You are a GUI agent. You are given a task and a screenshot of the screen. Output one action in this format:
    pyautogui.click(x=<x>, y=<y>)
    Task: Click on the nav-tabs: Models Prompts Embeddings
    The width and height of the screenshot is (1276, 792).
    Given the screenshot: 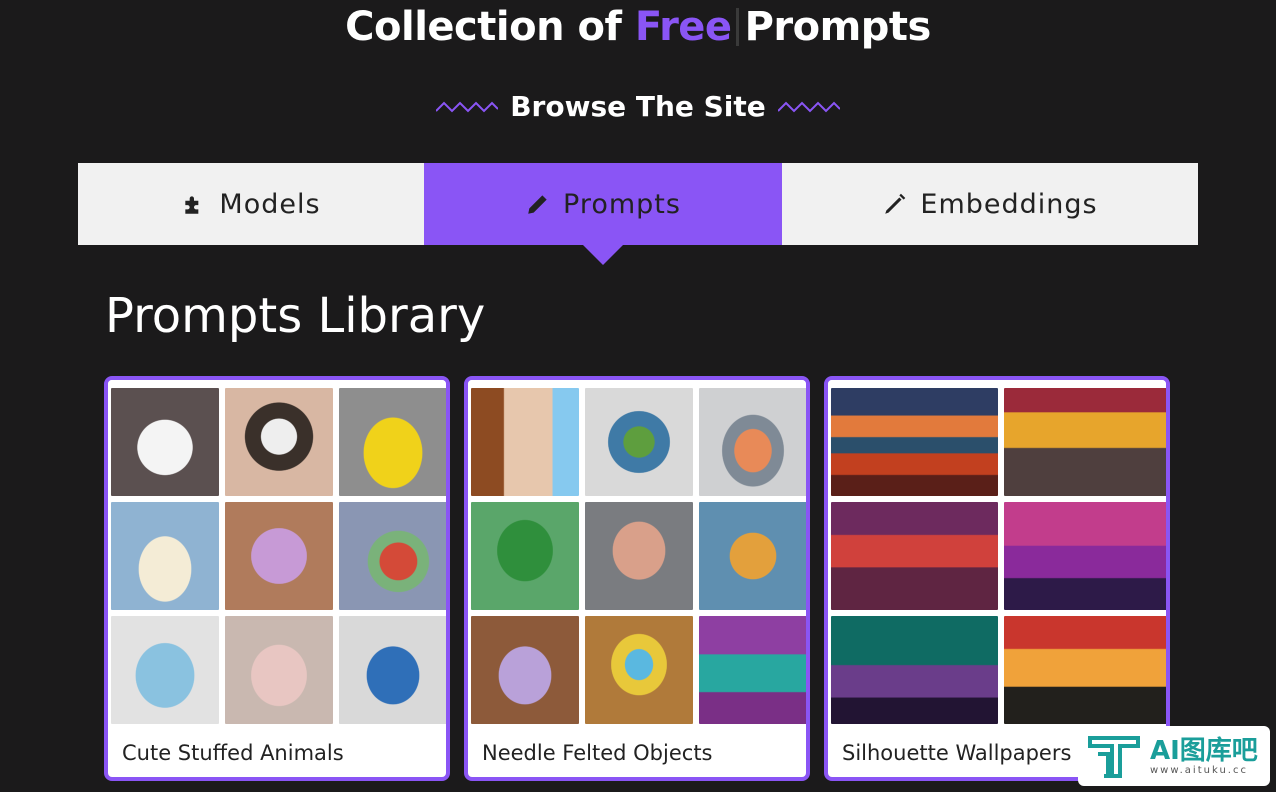 What is the action you would take?
    pyautogui.click(x=638, y=214)
    